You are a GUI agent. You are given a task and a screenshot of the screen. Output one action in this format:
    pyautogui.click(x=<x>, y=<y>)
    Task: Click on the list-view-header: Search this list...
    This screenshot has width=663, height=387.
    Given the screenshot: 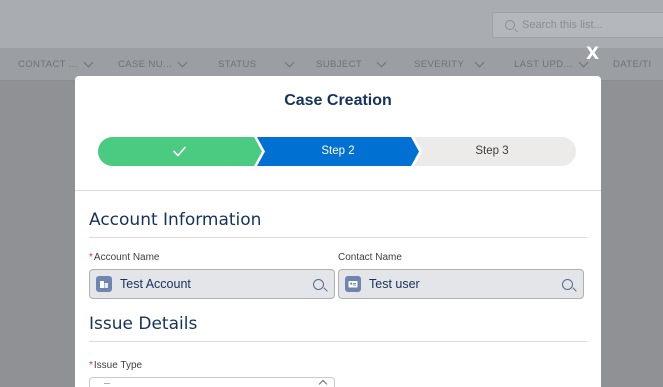 What is the action you would take?
    pyautogui.click(x=331, y=24)
    